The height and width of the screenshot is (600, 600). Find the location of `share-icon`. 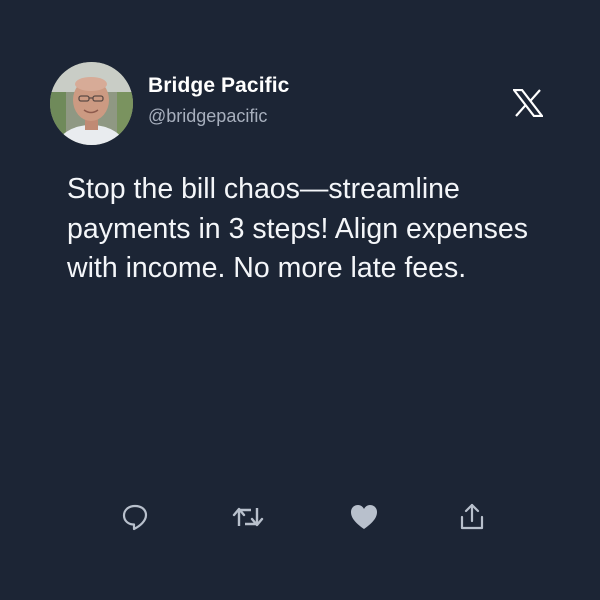

share-icon is located at coordinates (472, 516).